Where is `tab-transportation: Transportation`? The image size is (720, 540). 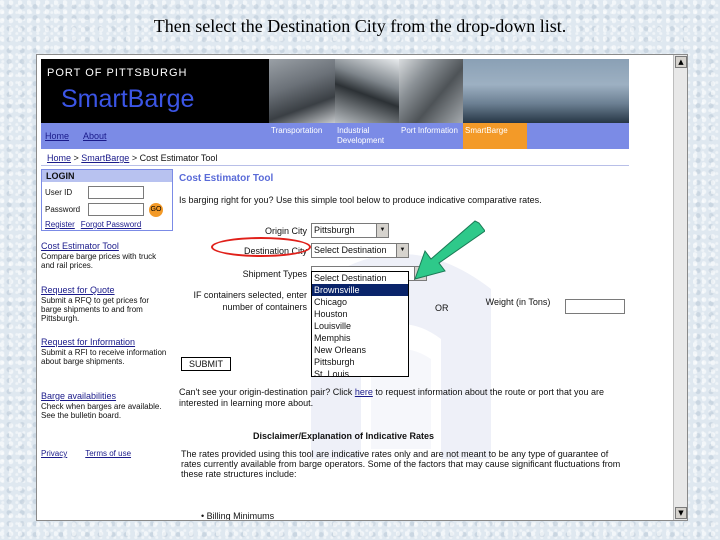 tab-transportation: Transportation is located at coordinates (302, 136).